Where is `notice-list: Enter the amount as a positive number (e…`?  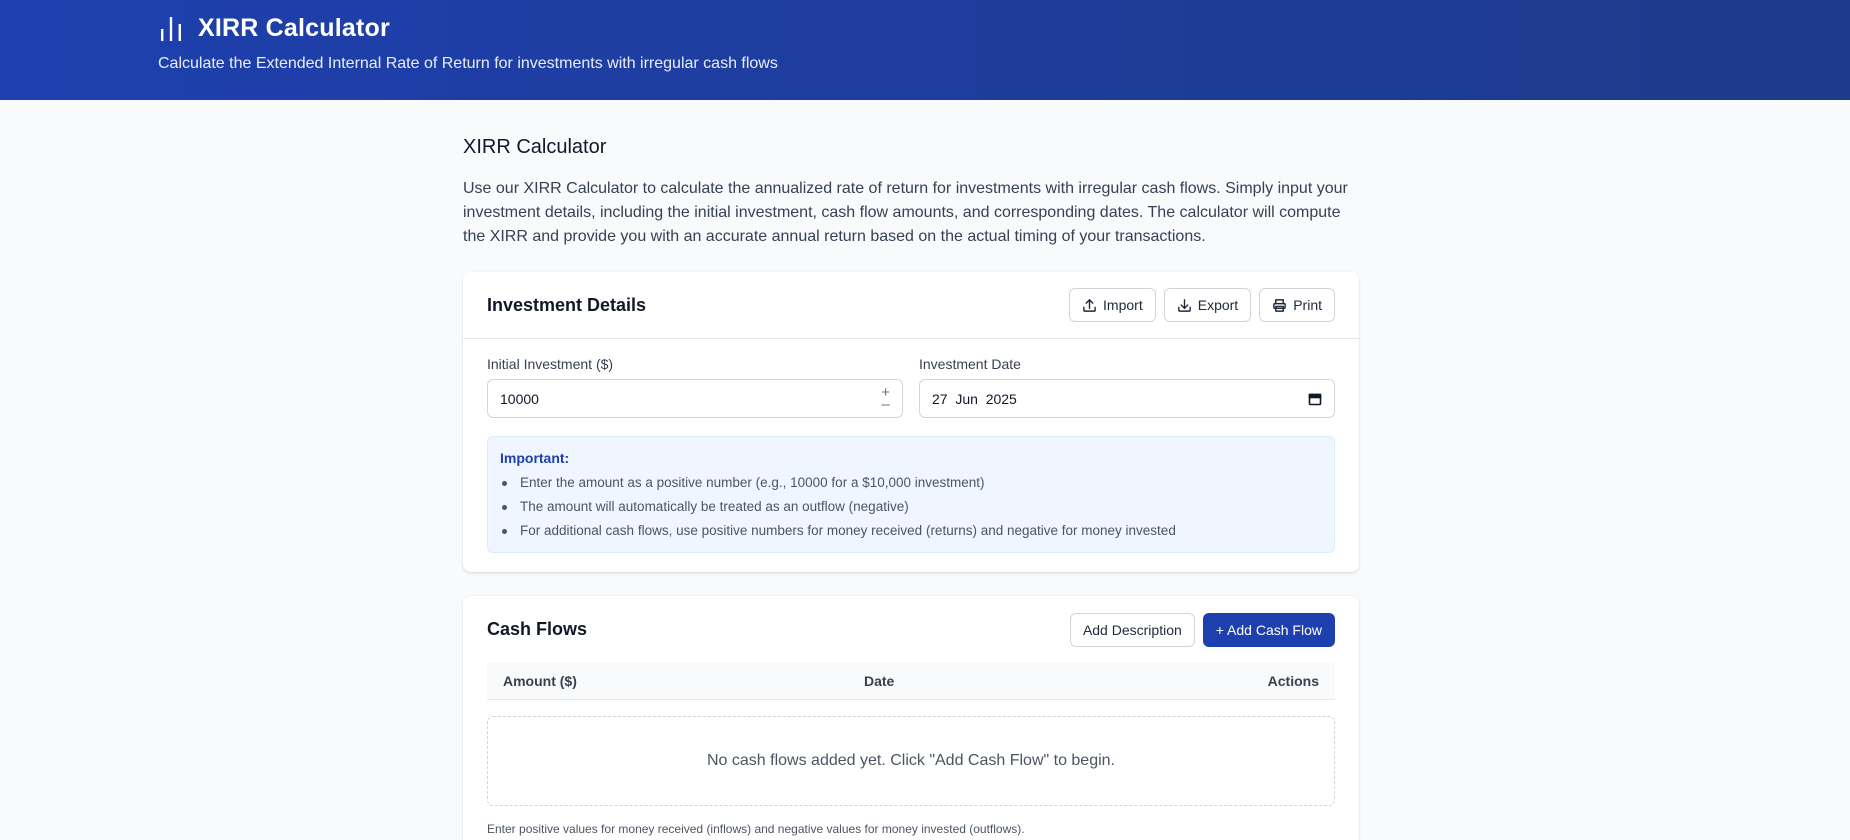 notice-list: Enter the amount as a positive number (e… is located at coordinates (911, 507).